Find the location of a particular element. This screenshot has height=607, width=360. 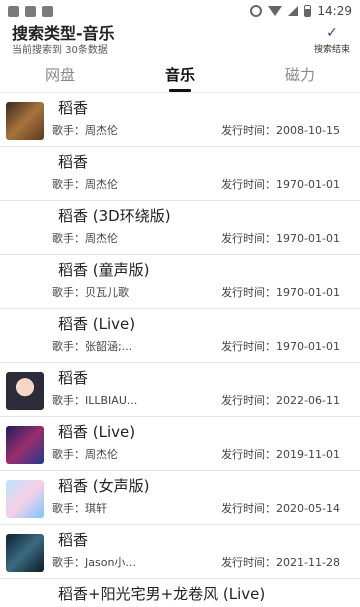

list-item: 稻香 歌手：ILLBIAU... 发行时间：2022-06-11 is located at coordinates (180, 390).